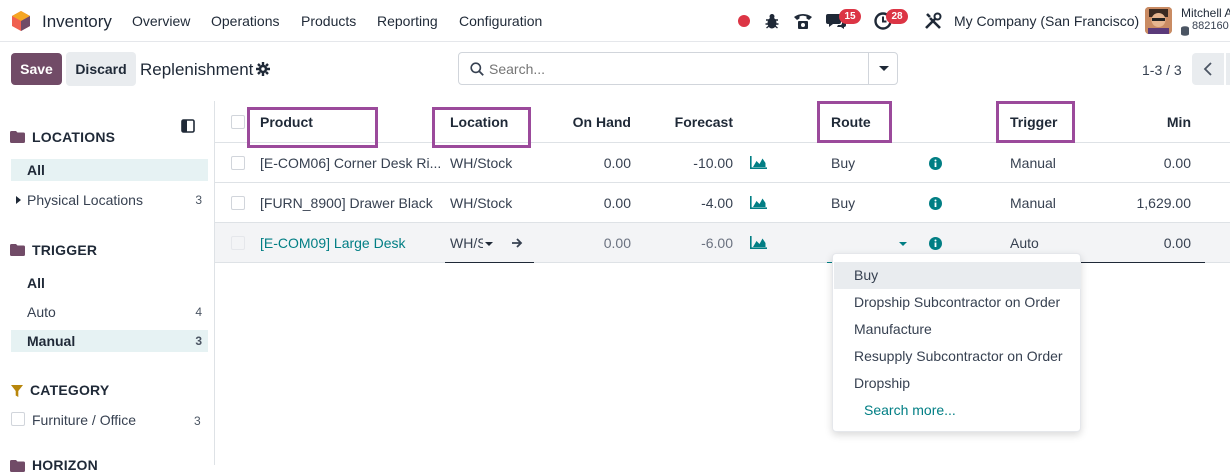 The width and height of the screenshot is (1230, 475). What do you see at coordinates (1153, 122) in the screenshot?
I see `column-header-min: Min` at bounding box center [1153, 122].